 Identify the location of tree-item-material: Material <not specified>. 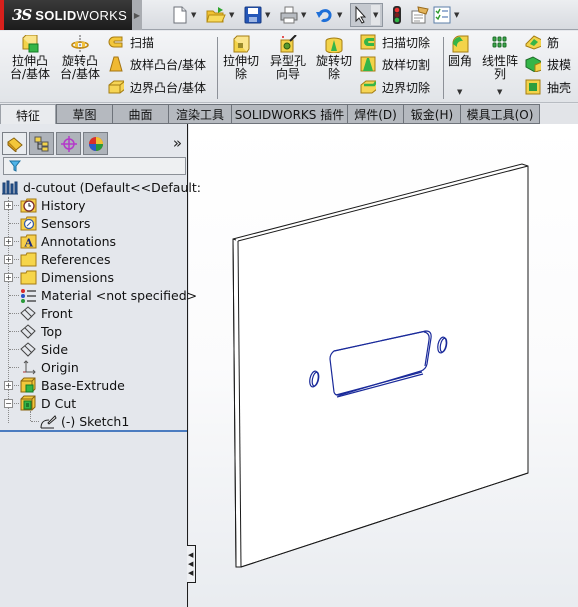
(108, 295).